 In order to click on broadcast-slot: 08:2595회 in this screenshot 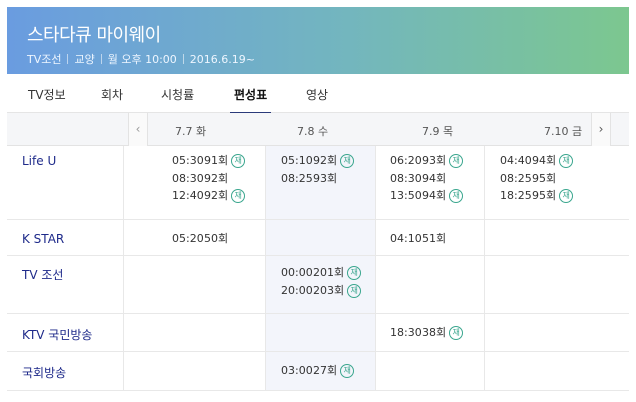, I will do `click(528, 179)`.